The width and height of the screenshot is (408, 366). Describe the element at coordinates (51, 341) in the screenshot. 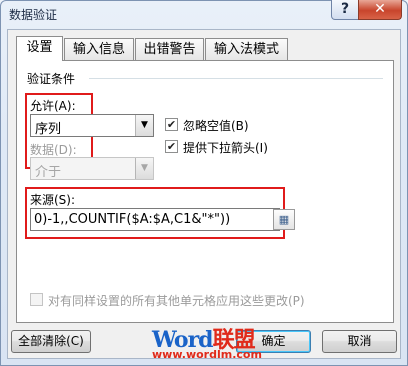

I see `clear-all-button: 全部清除(C)` at that location.